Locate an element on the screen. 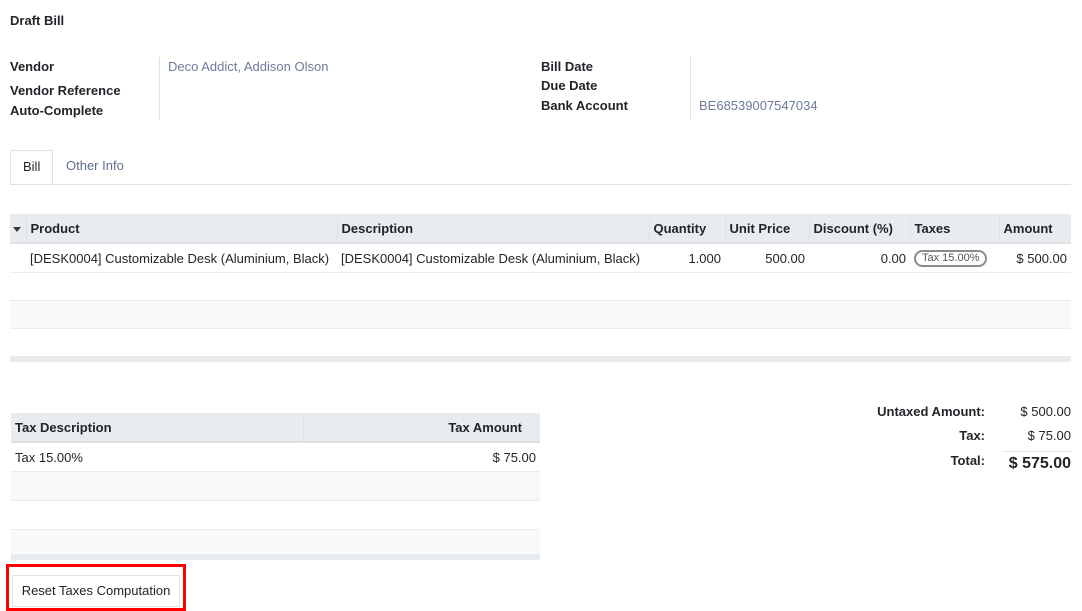 The height and width of the screenshot is (611, 1082). auto-complete-label: Auto-Complete is located at coordinates (57, 110).